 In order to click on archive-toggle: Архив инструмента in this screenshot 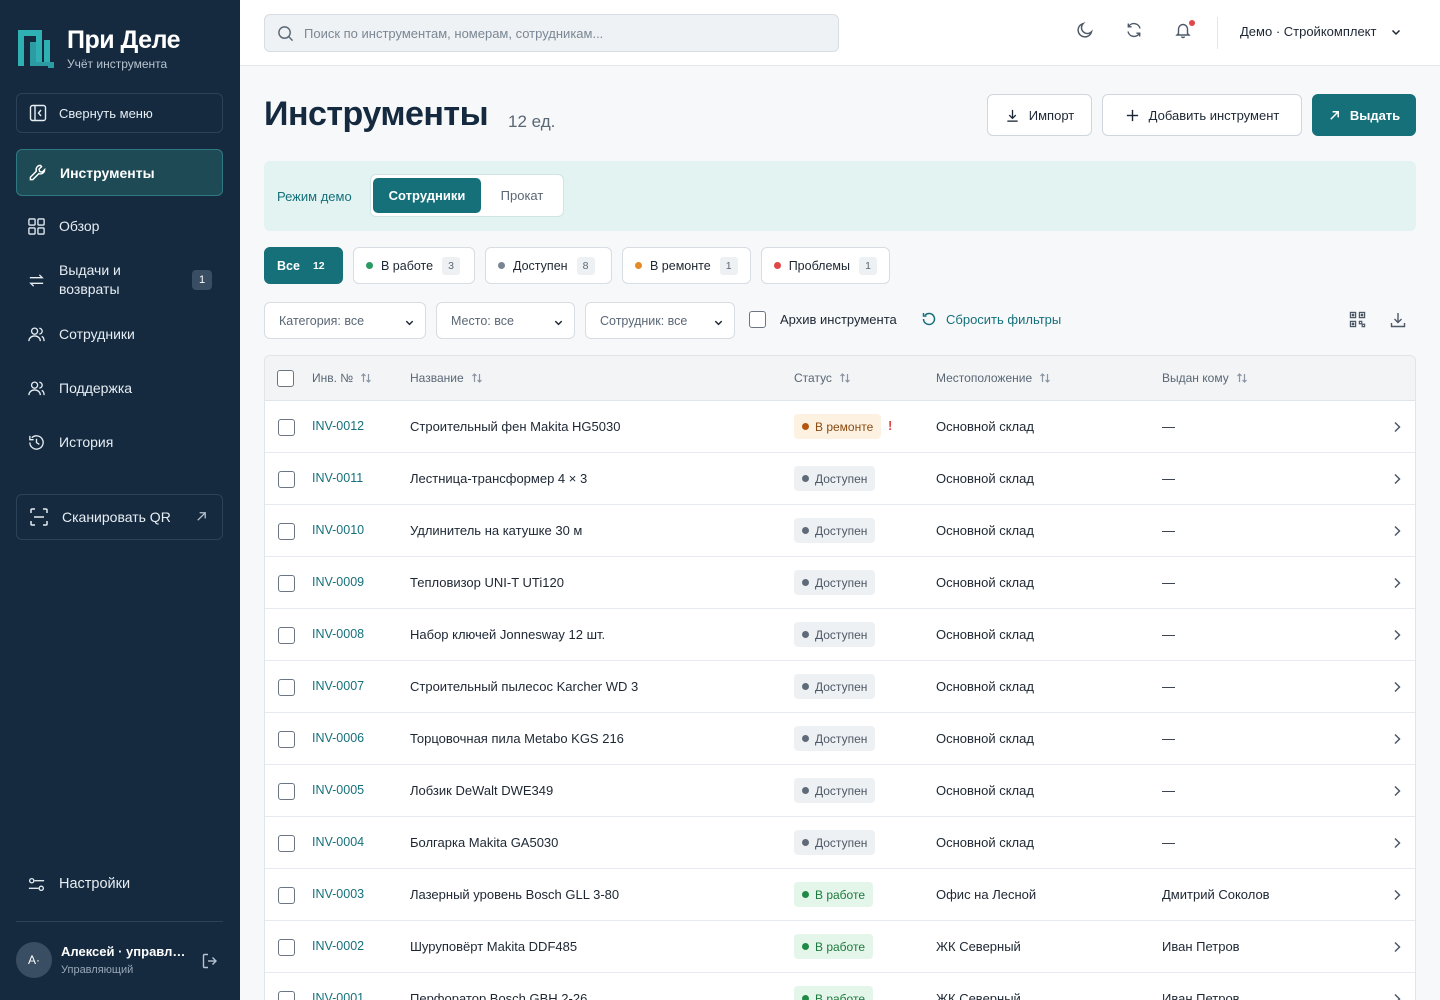, I will do `click(823, 319)`.